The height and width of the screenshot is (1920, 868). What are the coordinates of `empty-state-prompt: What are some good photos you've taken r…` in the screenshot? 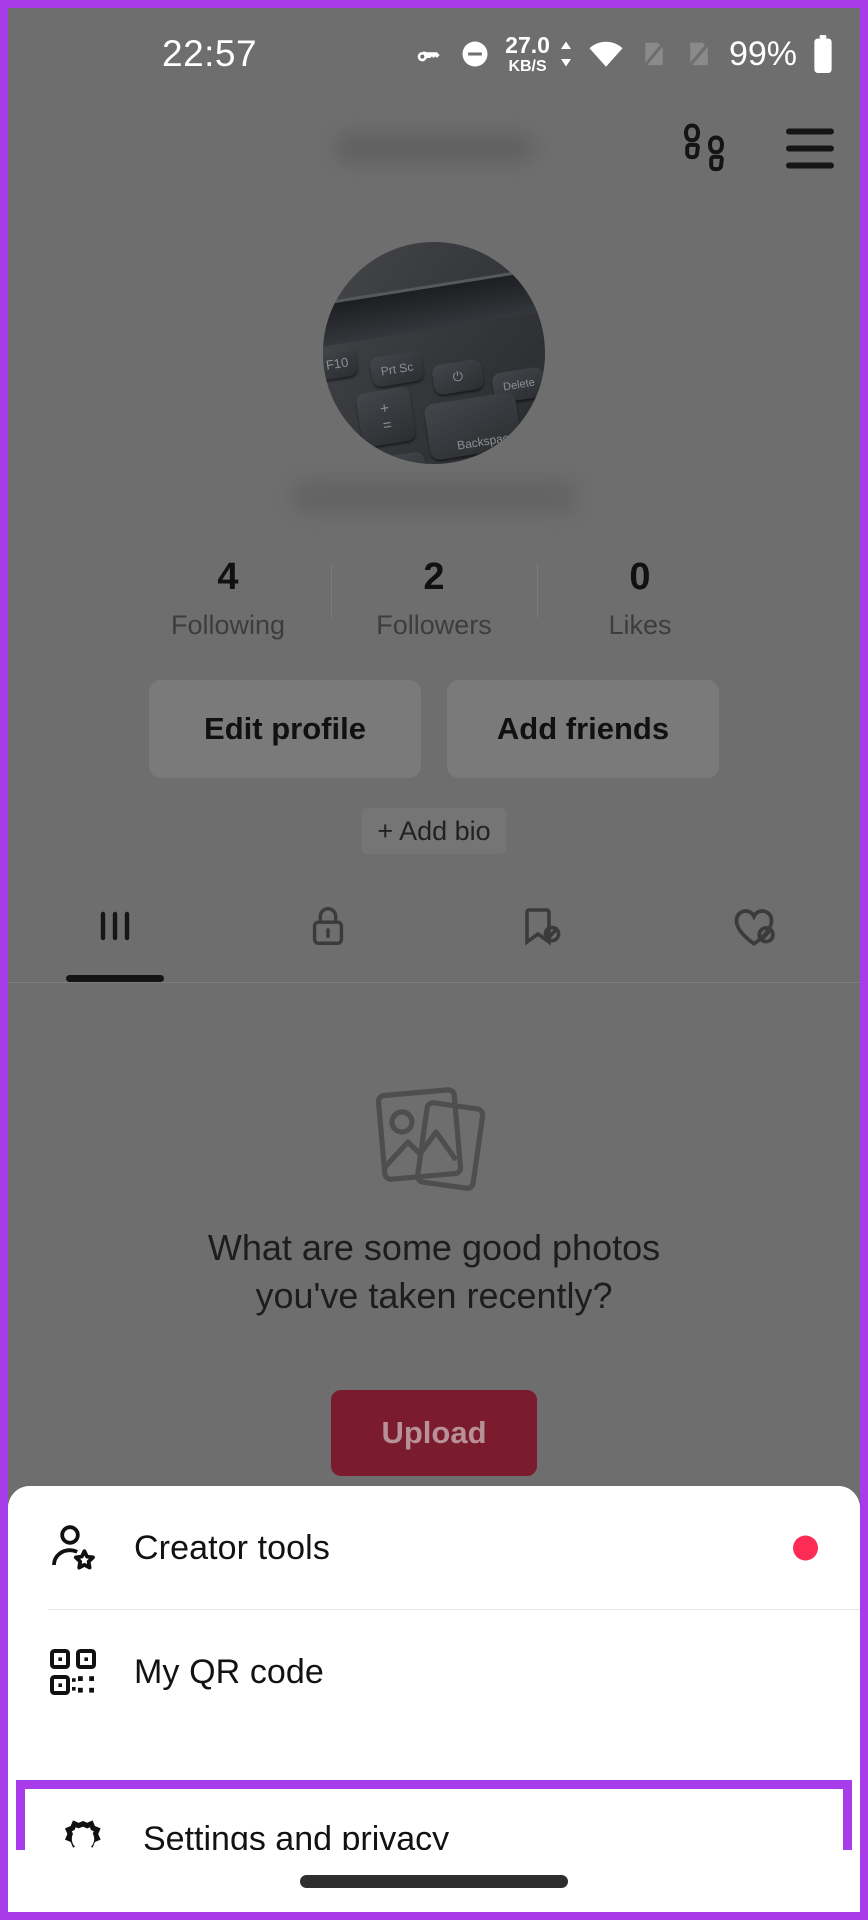 It's located at (434, 1271).